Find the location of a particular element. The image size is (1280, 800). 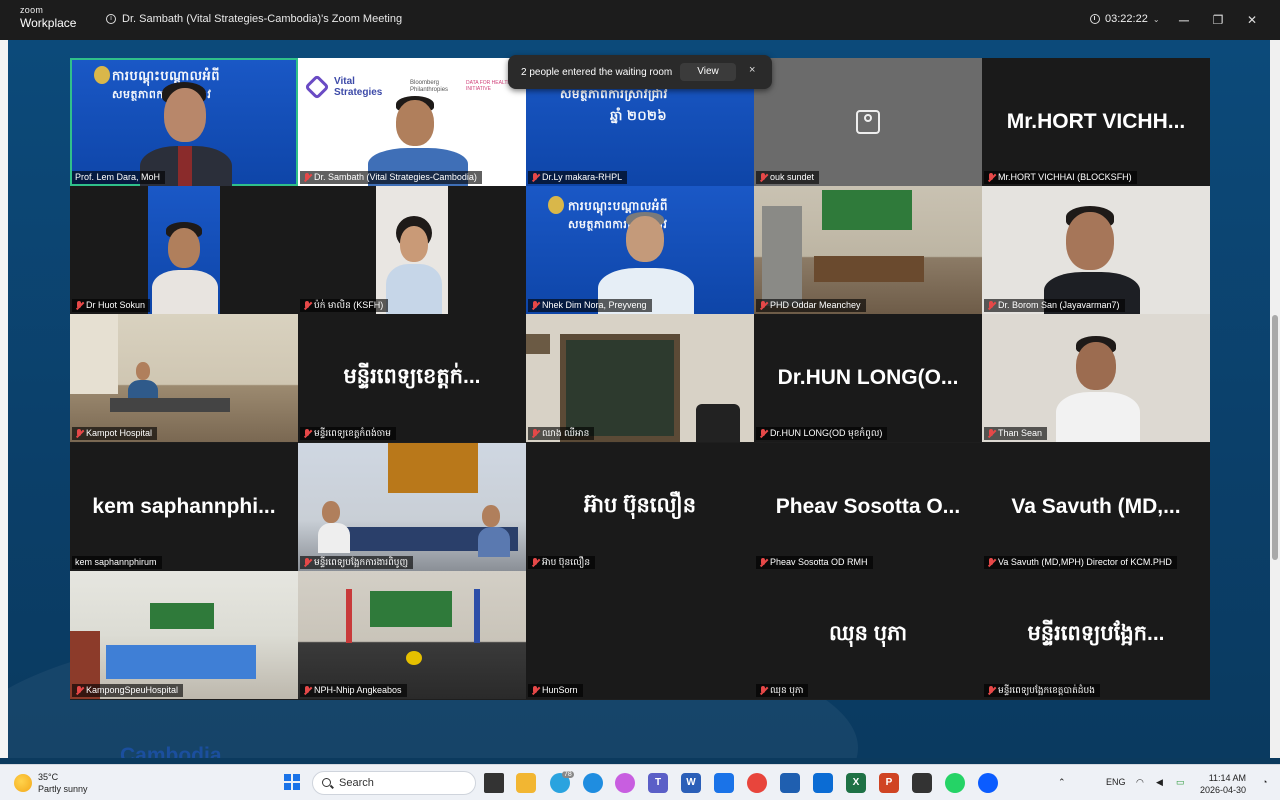

participant-name-label: Va Savuth (MD,MPH) Director of KCM.PHD is located at coordinates (1080, 562).